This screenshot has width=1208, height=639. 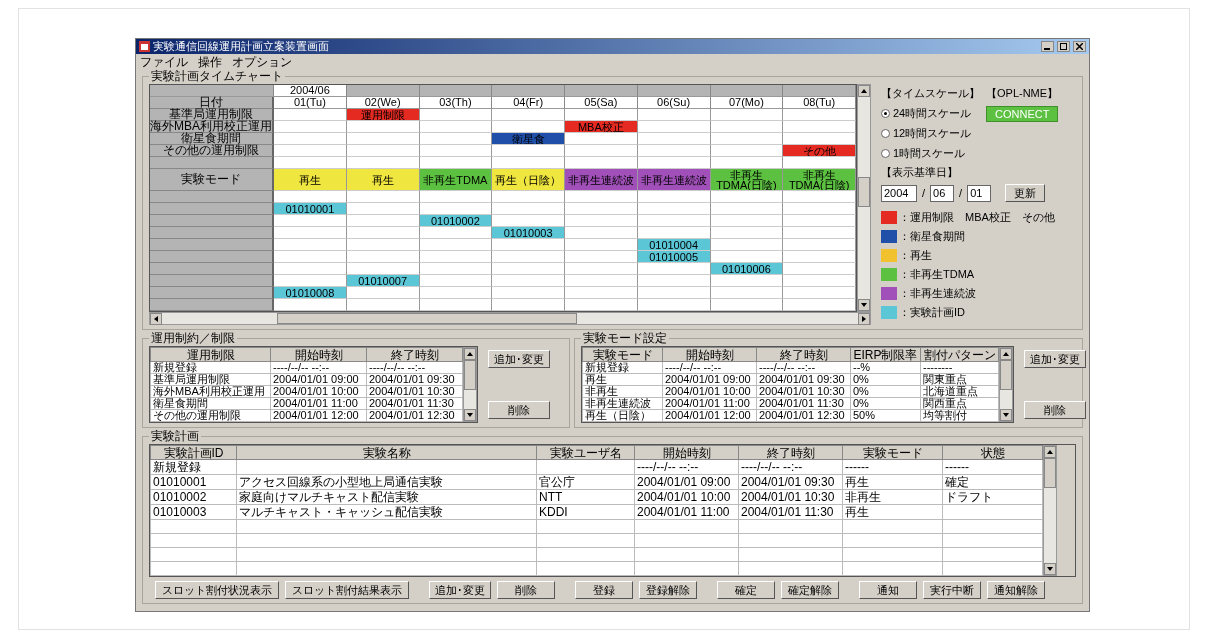 What do you see at coordinates (585, 452) in the screenshot?
I see `column-header: 実験ユーザ名` at bounding box center [585, 452].